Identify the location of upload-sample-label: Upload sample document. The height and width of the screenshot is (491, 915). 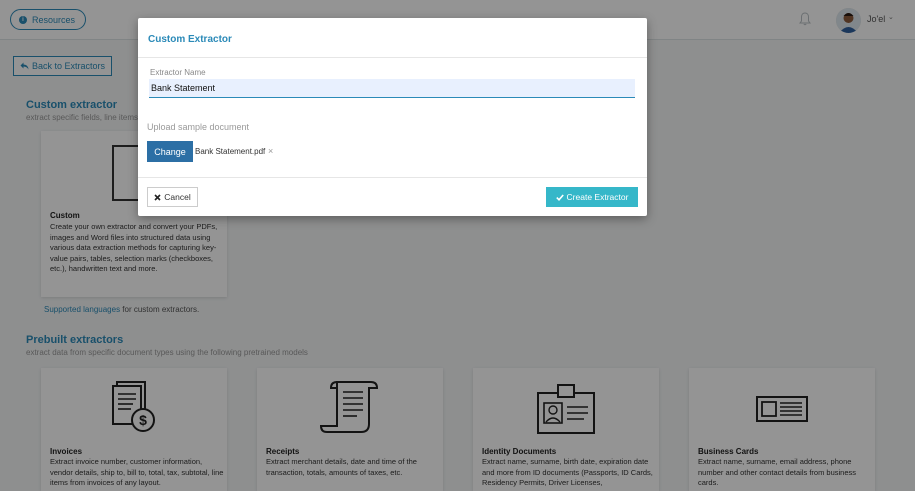
(198, 127).